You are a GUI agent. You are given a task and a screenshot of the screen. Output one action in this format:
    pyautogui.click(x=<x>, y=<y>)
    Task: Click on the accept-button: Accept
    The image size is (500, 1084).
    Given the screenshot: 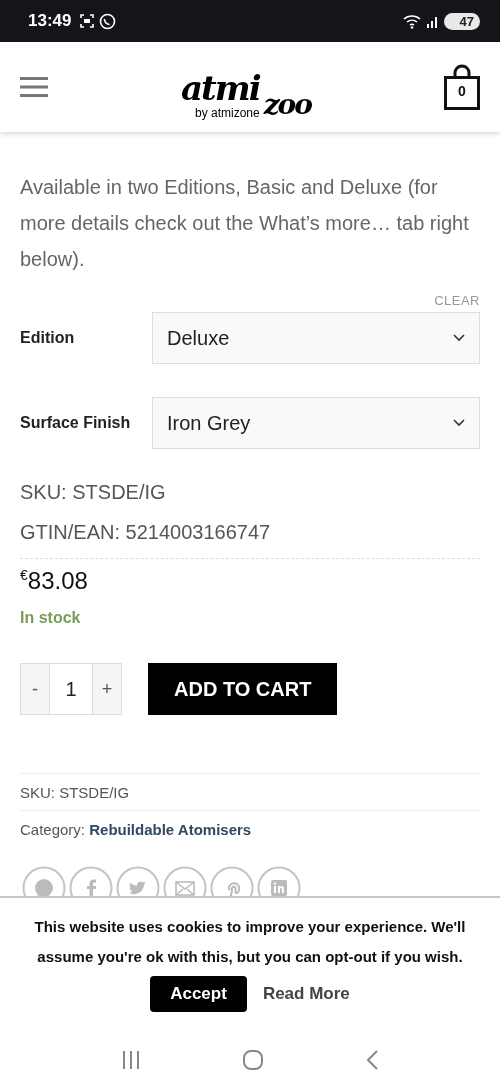 What is the action you would take?
    pyautogui.click(x=198, y=994)
    